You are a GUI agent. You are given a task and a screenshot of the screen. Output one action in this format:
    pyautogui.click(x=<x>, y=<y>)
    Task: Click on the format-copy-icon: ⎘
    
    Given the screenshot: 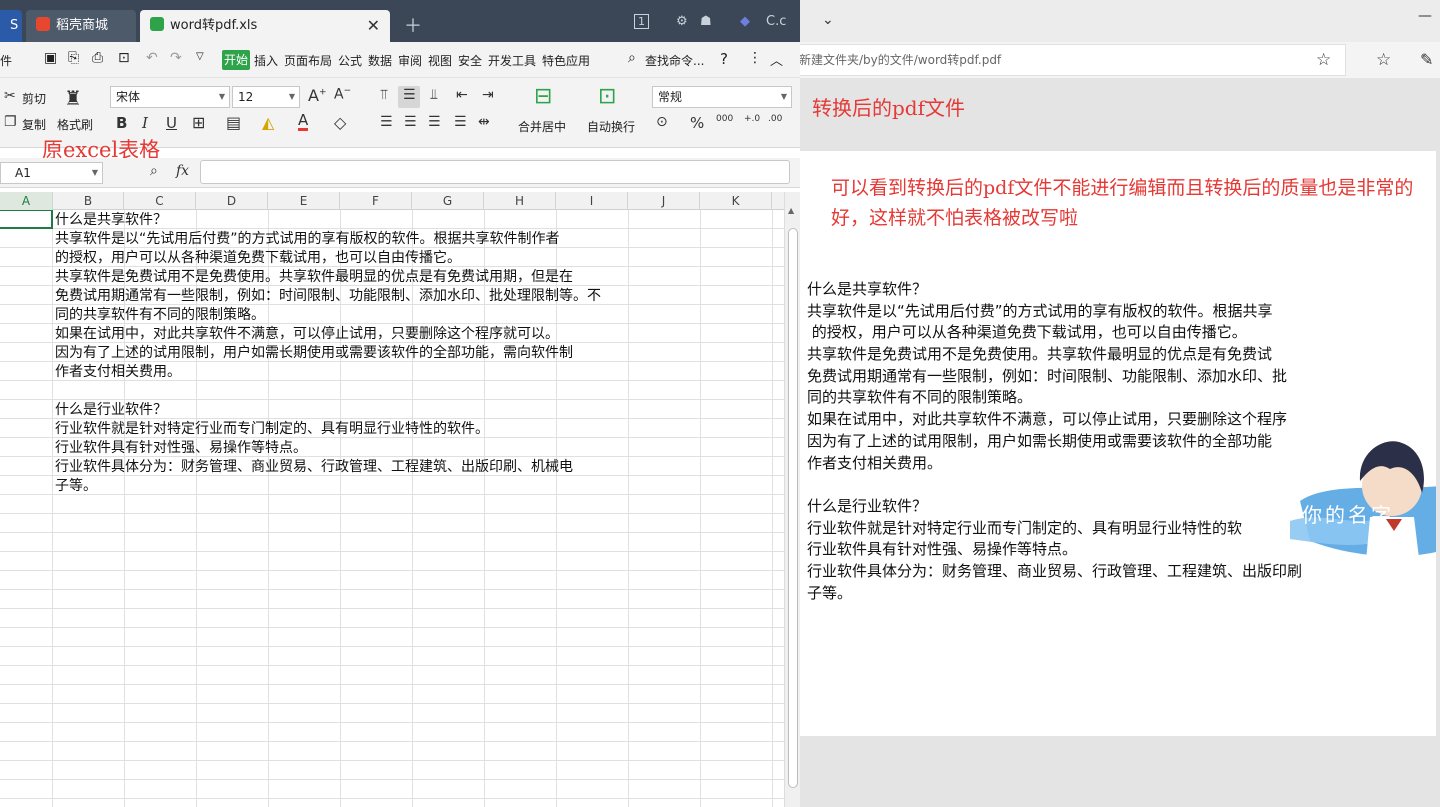 What is the action you would take?
    pyautogui.click(x=73, y=58)
    